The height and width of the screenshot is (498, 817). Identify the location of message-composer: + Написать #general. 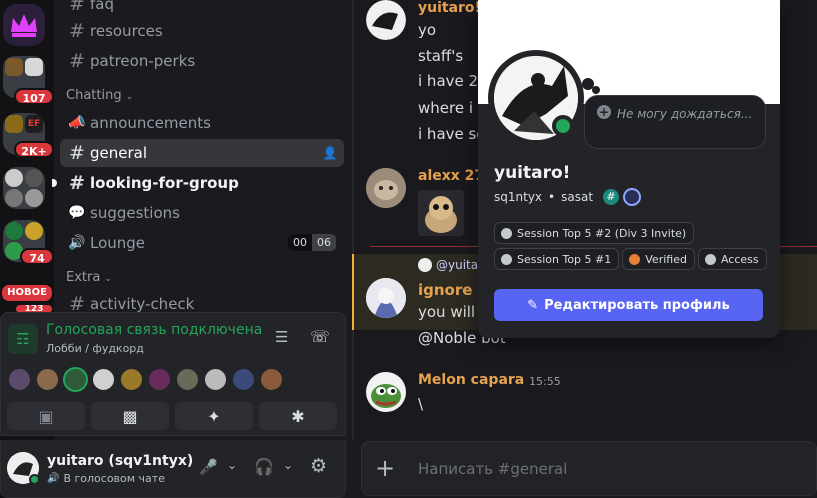
(589, 468).